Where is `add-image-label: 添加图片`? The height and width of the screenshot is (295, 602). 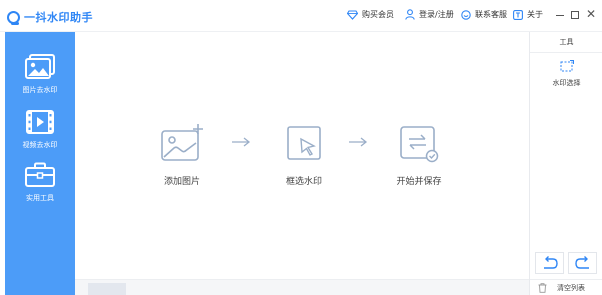 add-image-label: 添加图片 is located at coordinates (181, 182).